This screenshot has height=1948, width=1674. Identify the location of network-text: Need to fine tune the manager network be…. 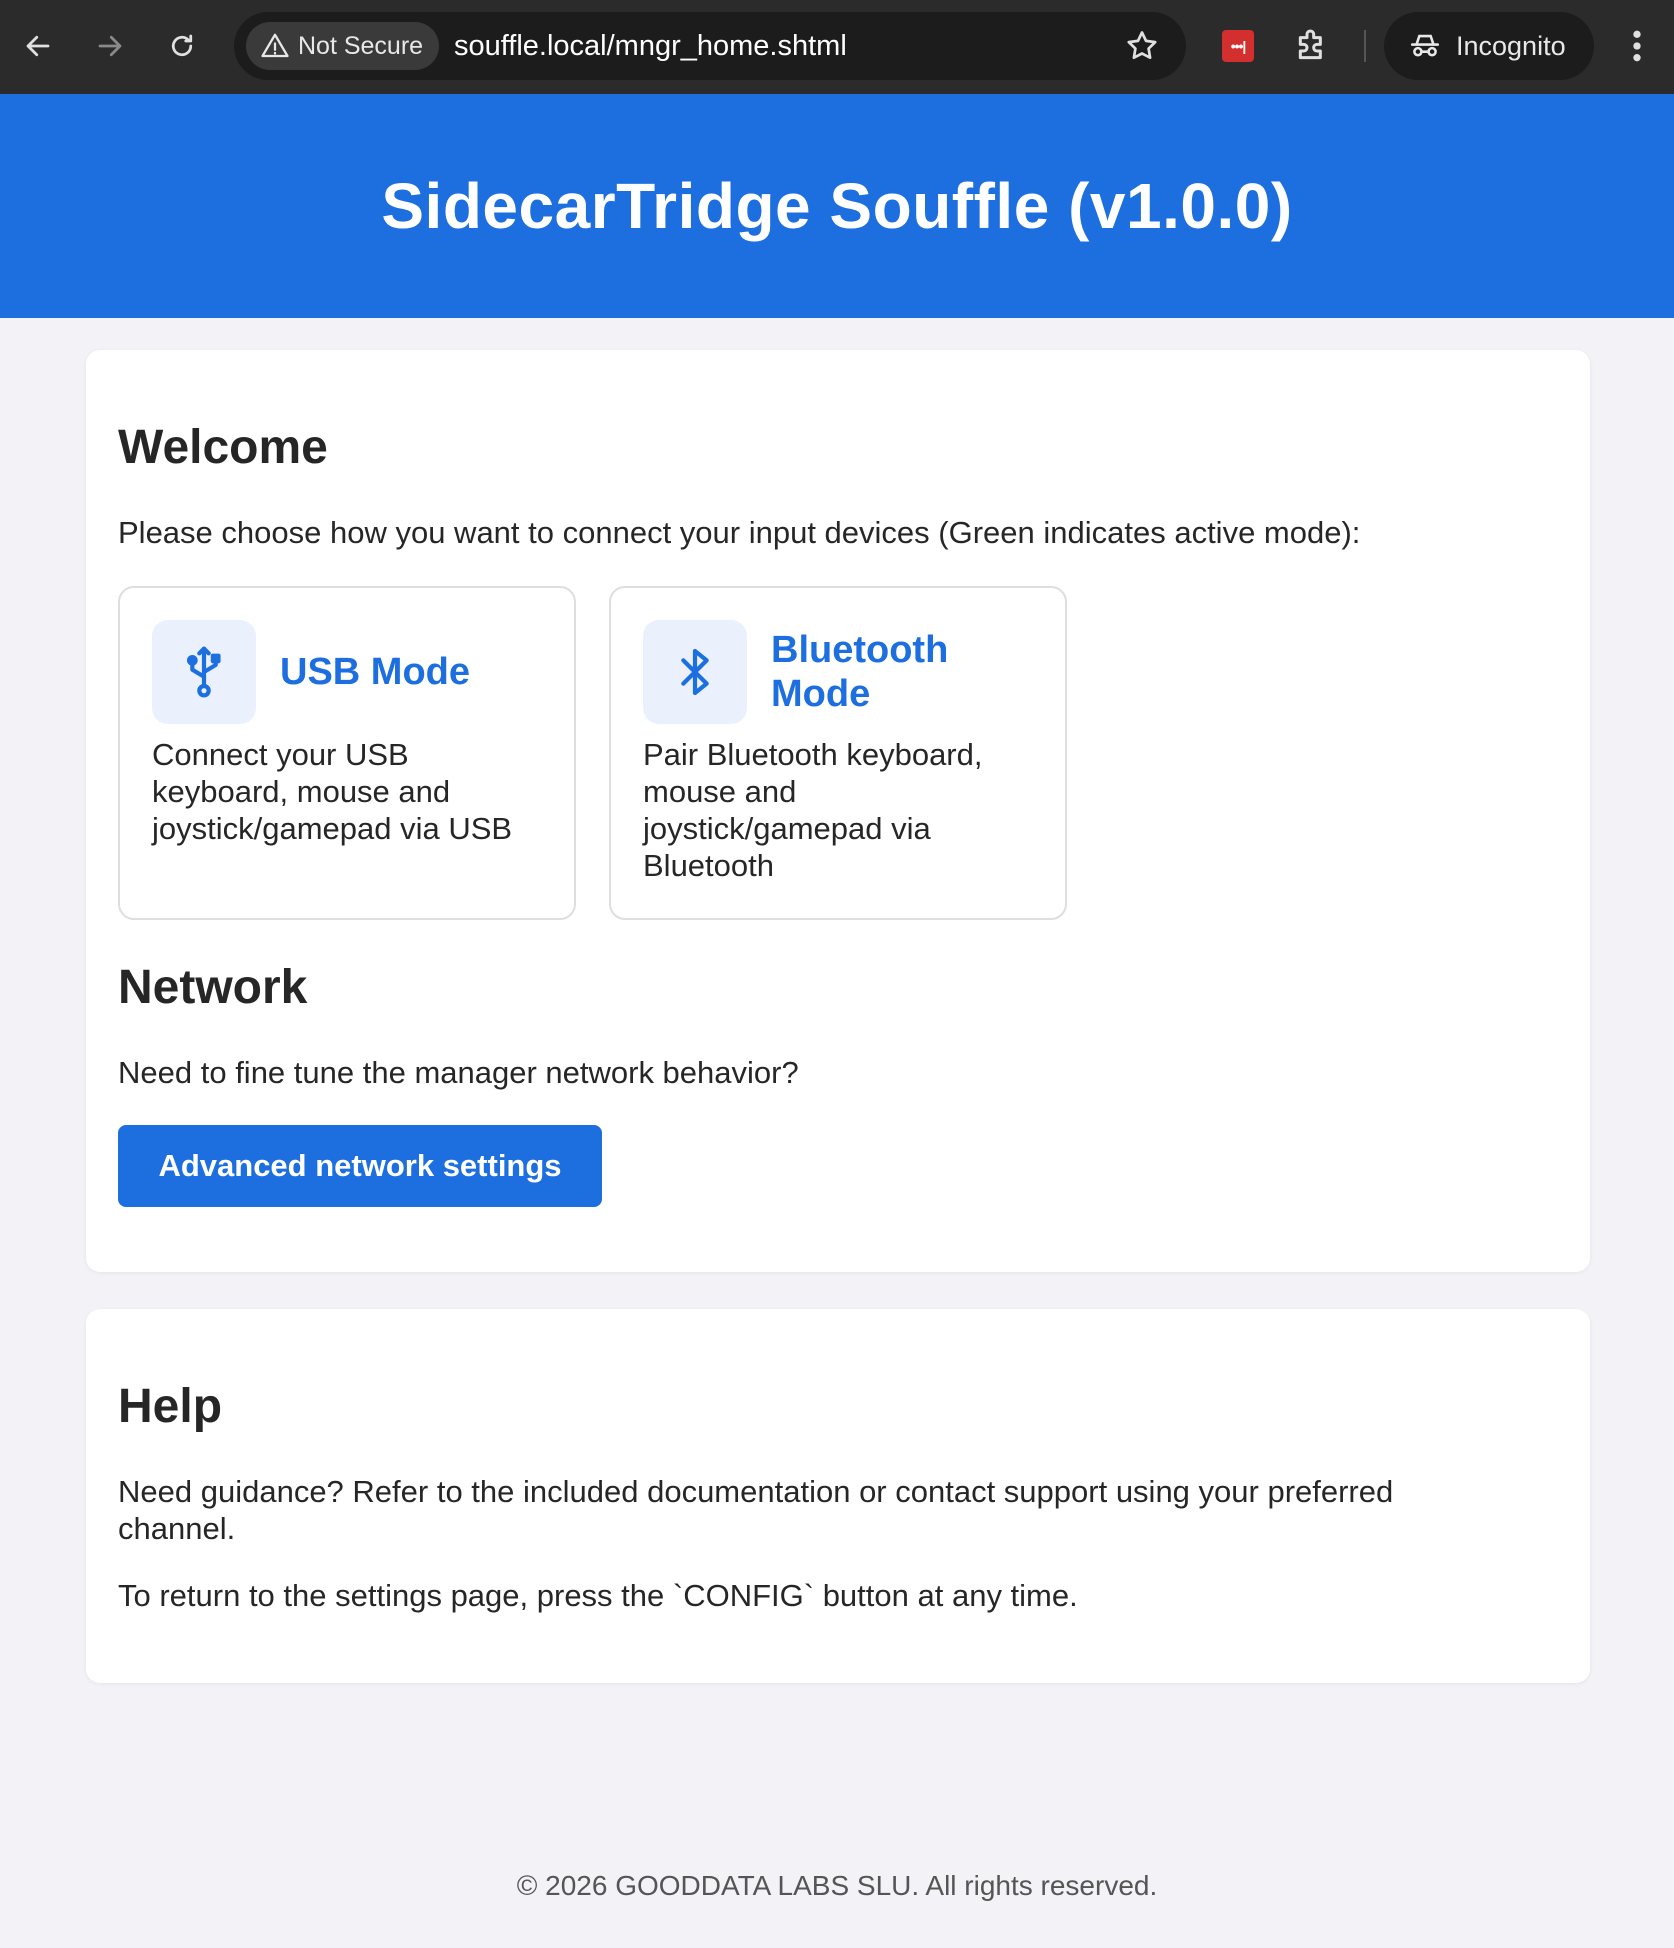
(458, 1072).